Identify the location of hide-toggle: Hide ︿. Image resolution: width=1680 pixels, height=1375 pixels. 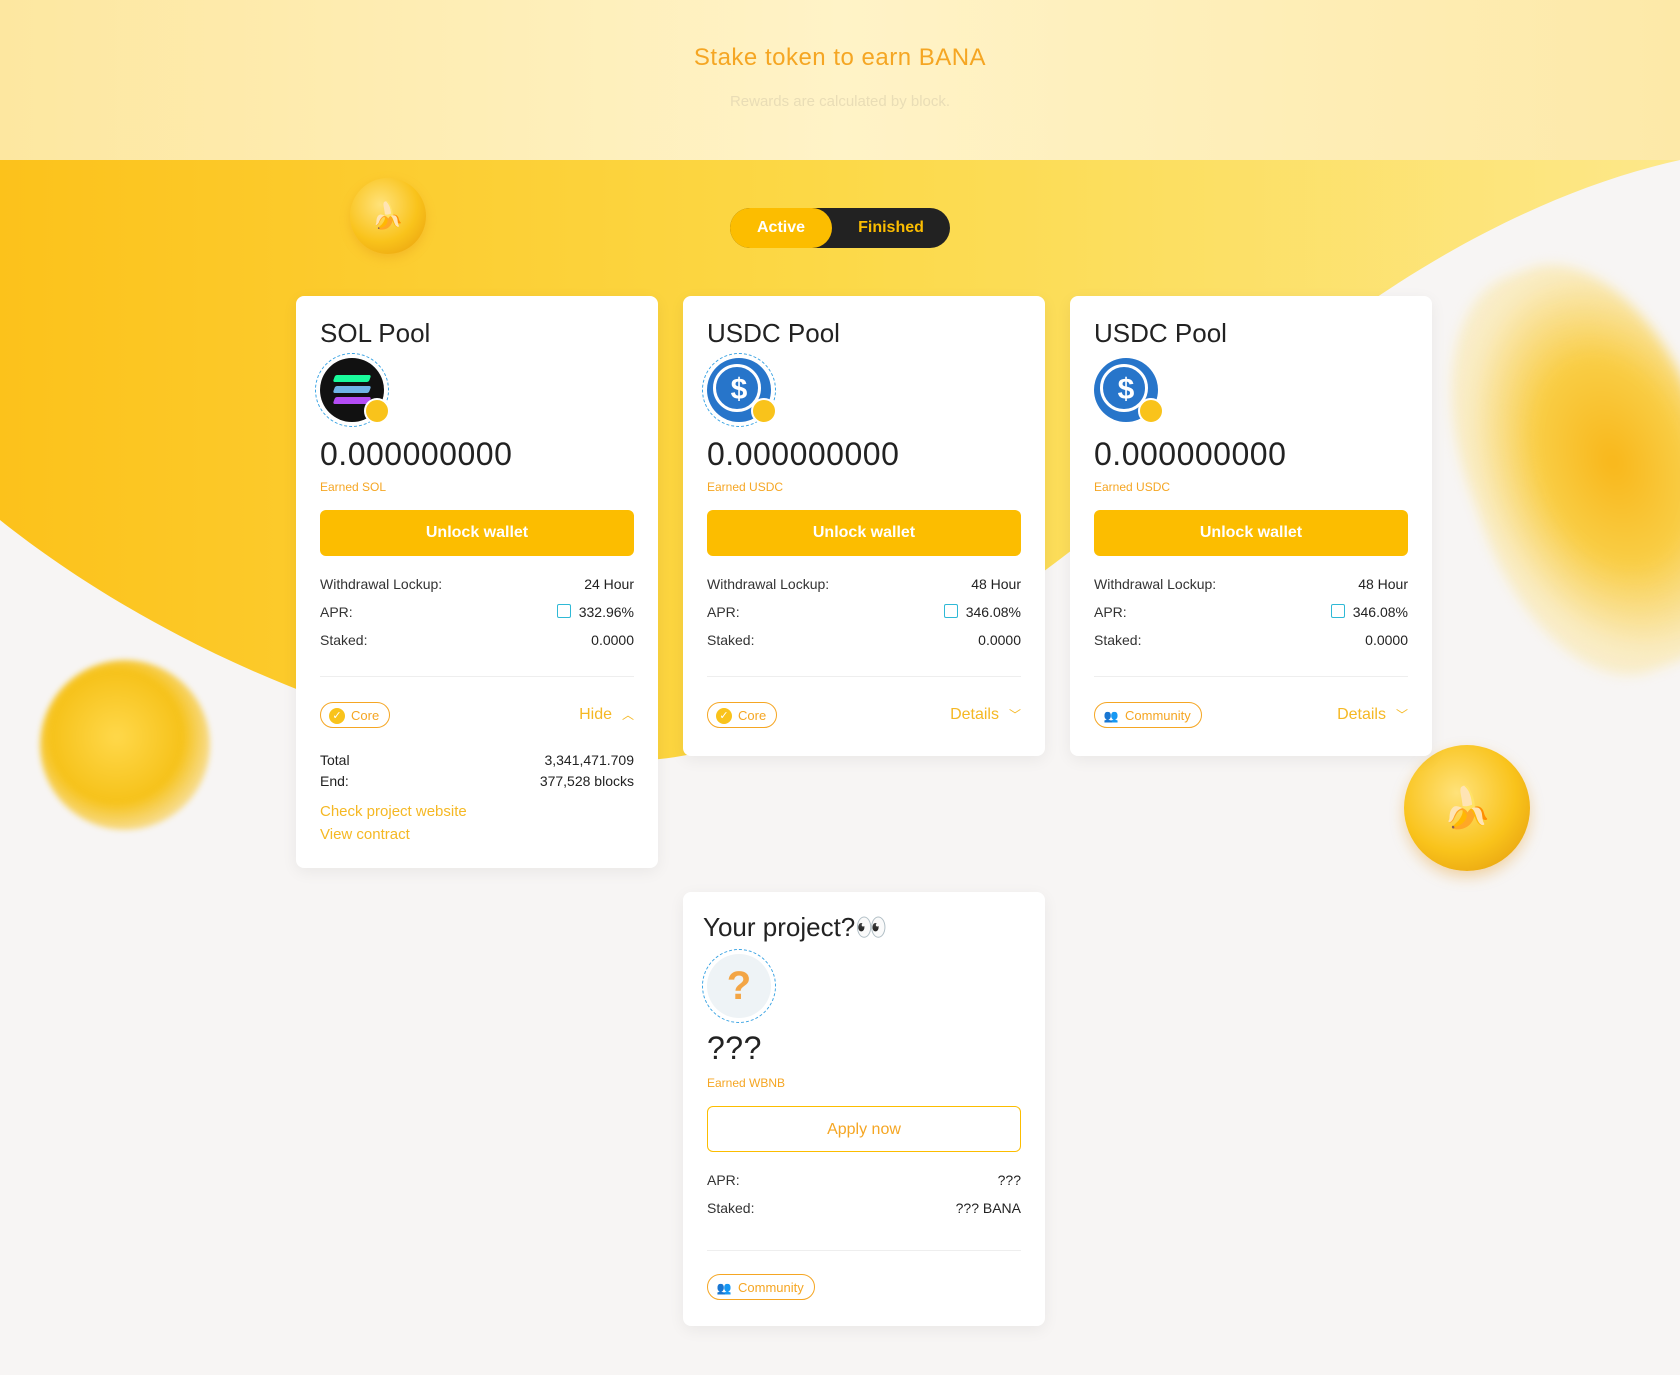
(606, 715).